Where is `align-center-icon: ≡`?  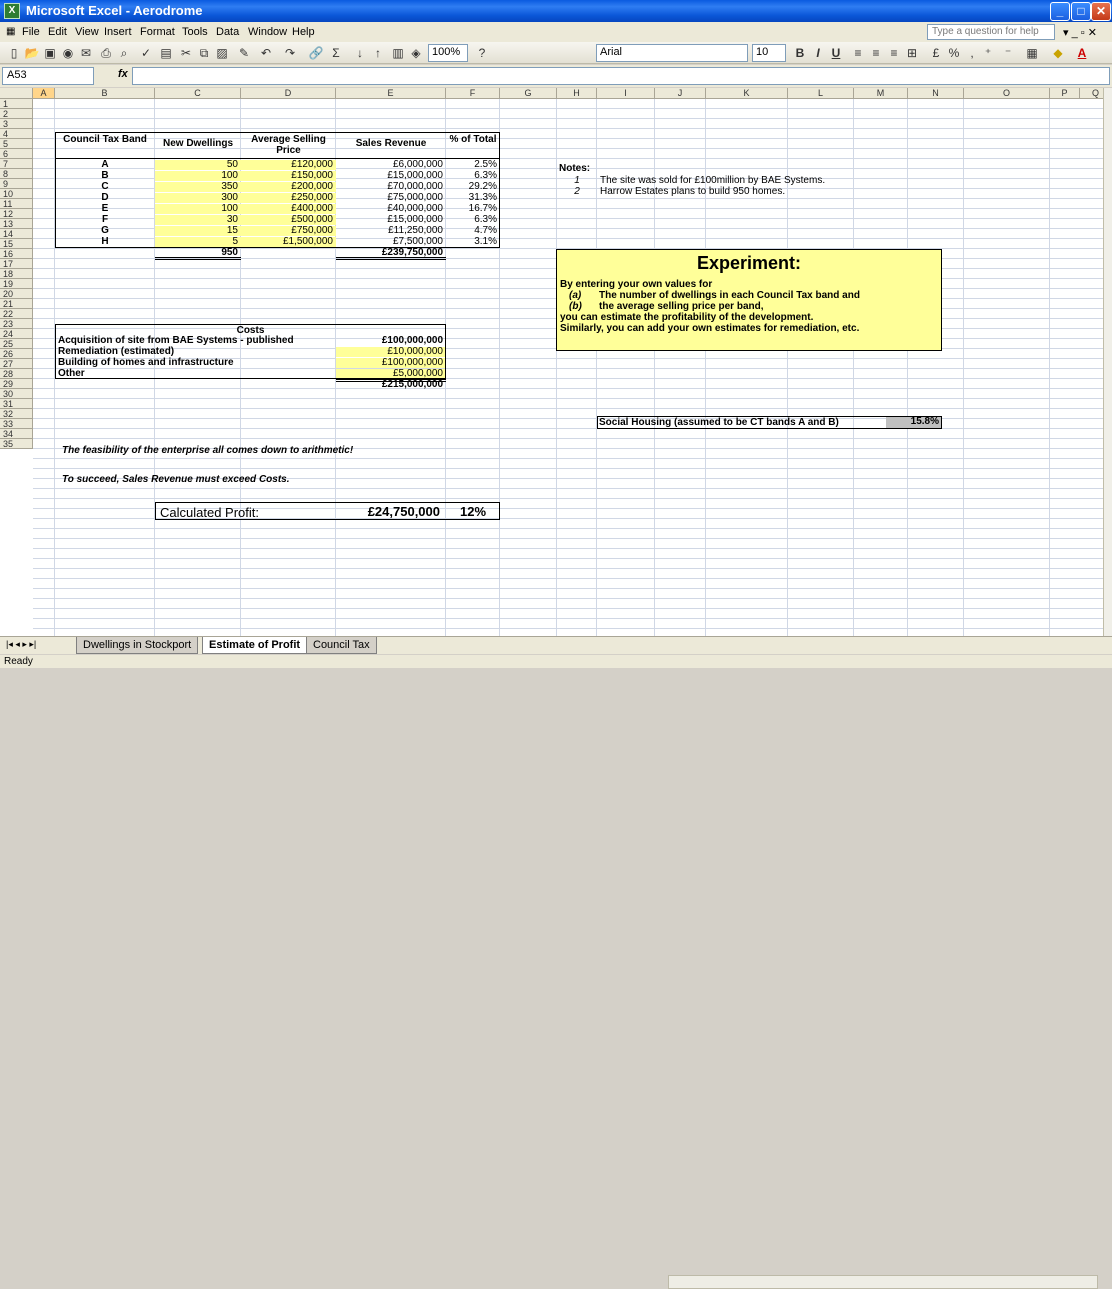 align-center-icon: ≡ is located at coordinates (876, 53).